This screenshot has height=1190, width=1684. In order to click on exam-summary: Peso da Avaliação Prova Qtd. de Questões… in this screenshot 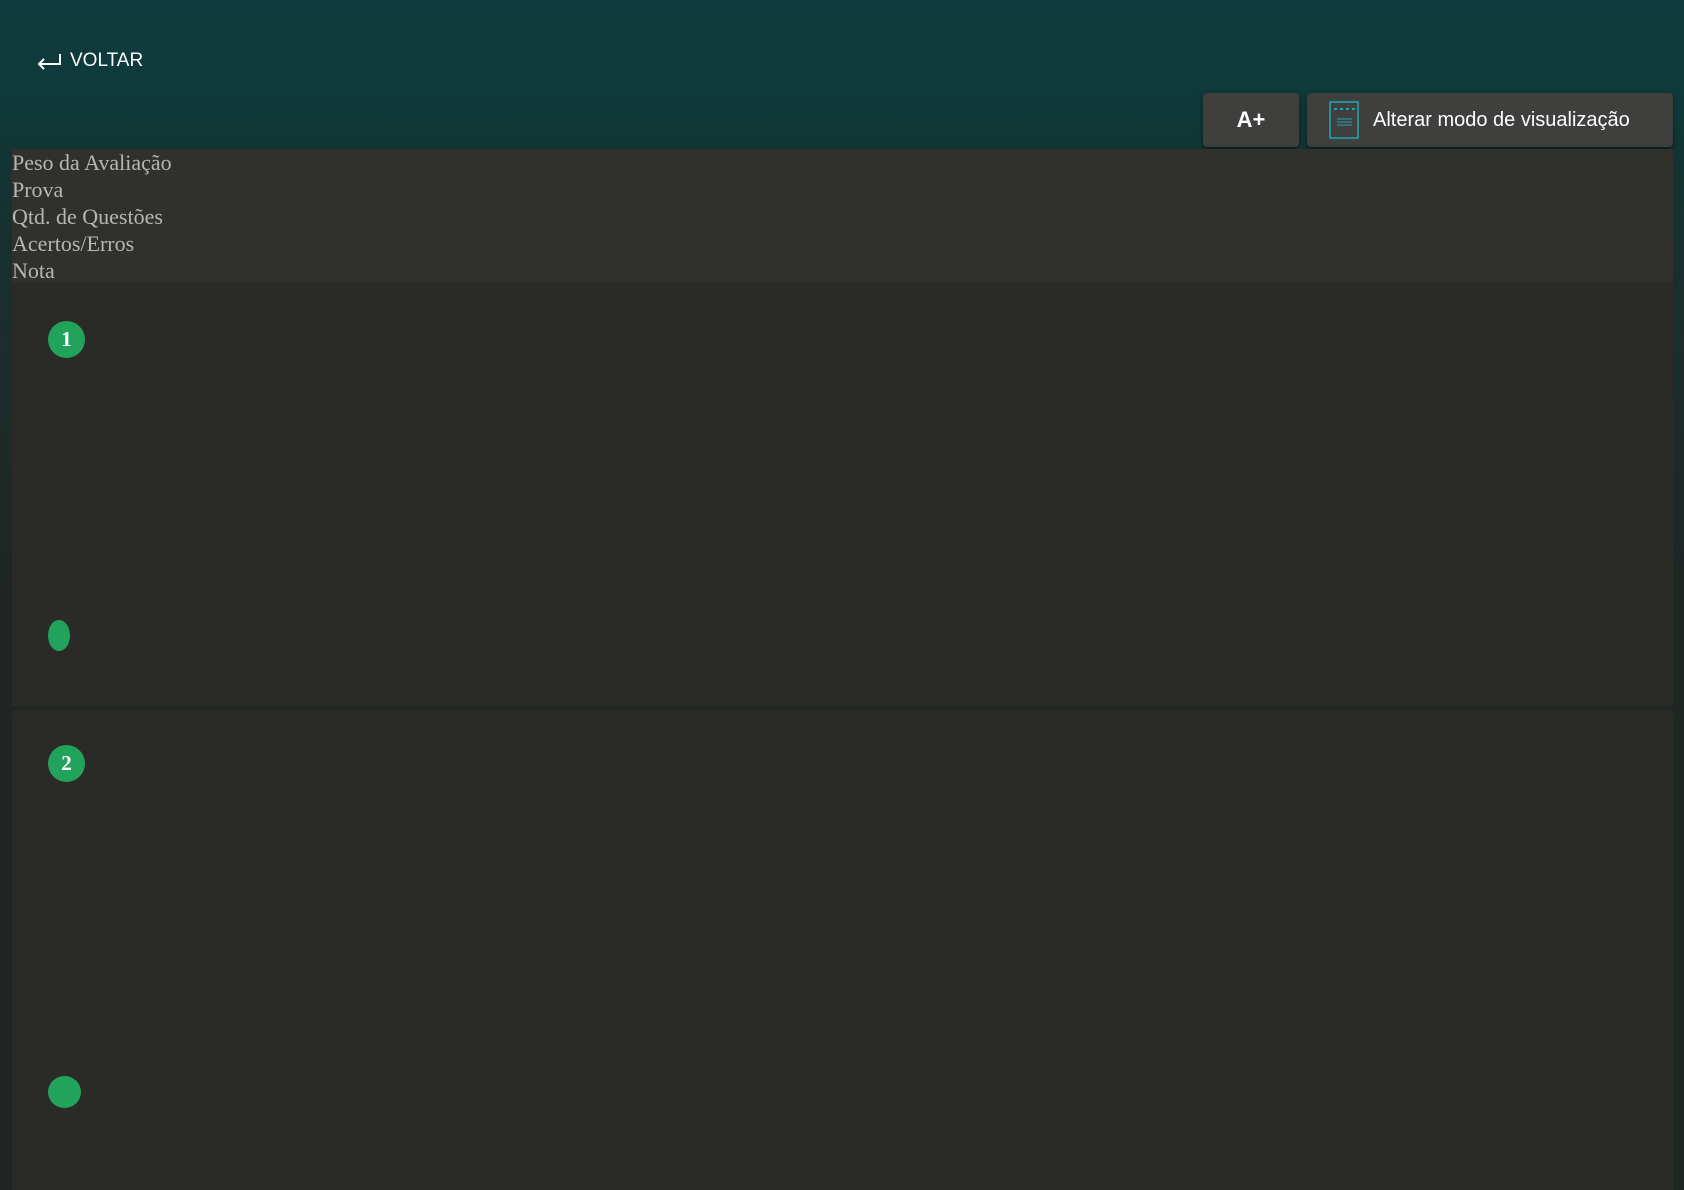, I will do `click(842, 216)`.